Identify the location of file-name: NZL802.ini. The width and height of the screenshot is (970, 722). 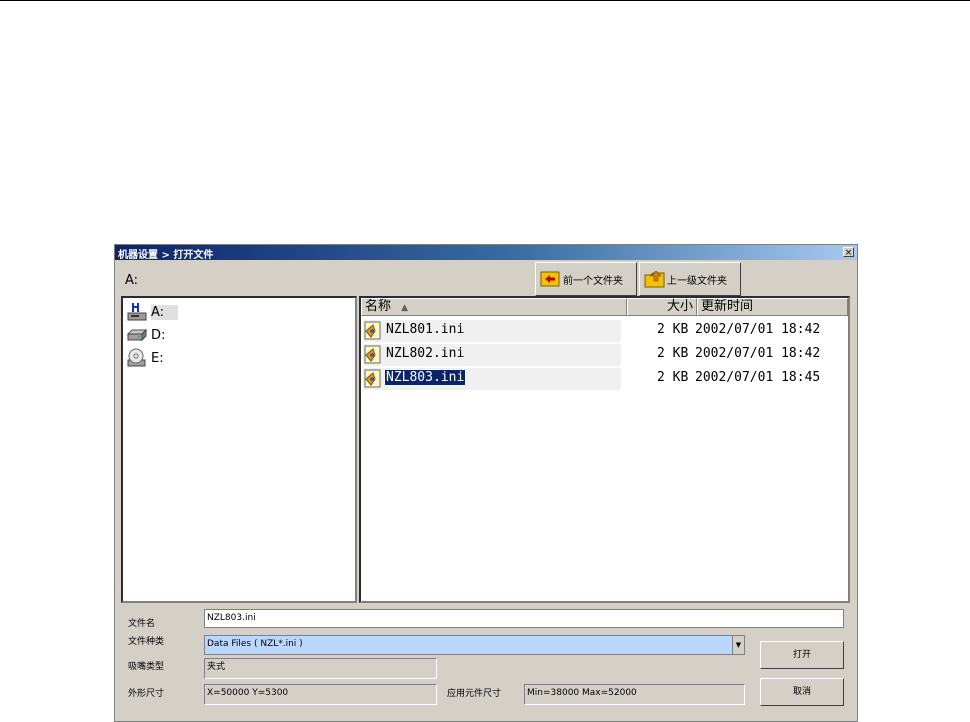
(425, 353).